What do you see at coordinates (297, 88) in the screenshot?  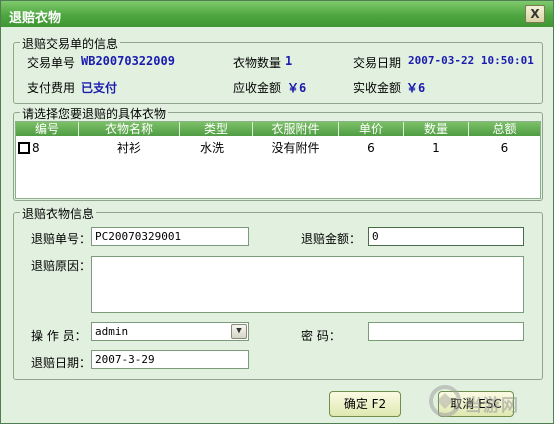 I see `receivable-value: ￥6` at bounding box center [297, 88].